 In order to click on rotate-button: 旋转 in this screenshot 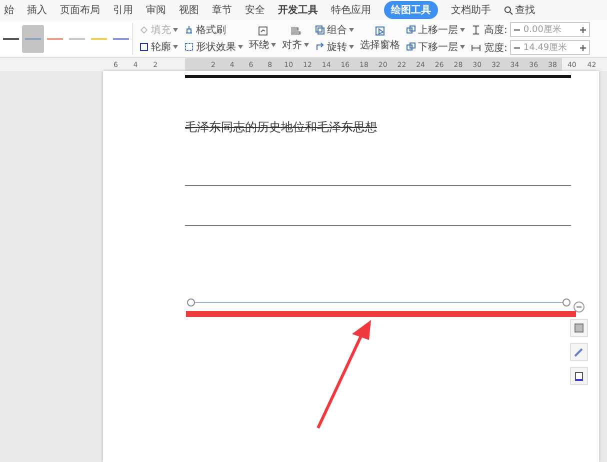, I will do `click(334, 47)`.